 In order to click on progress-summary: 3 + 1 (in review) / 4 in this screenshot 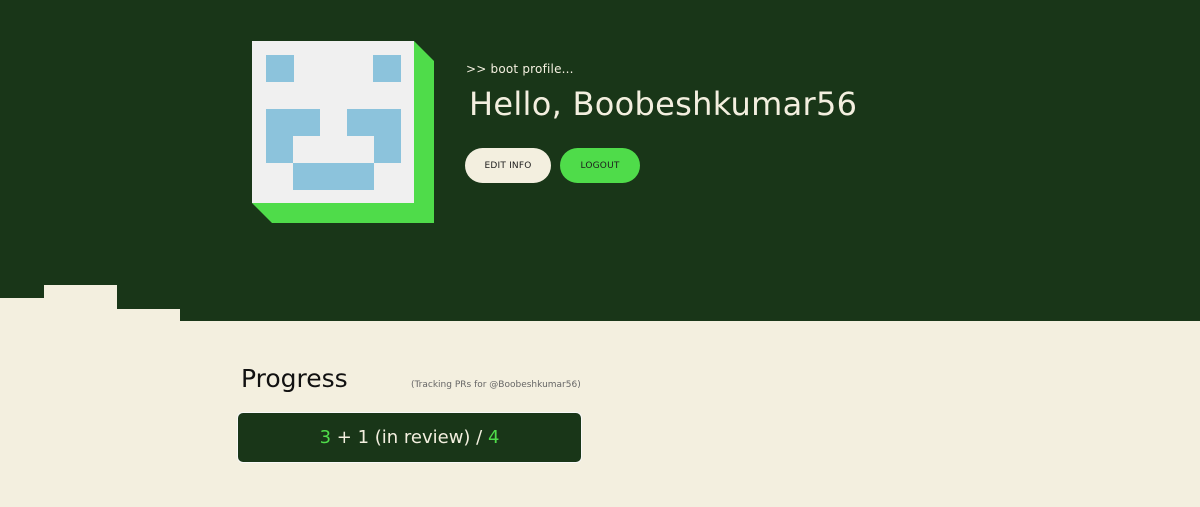, I will do `click(409, 437)`.